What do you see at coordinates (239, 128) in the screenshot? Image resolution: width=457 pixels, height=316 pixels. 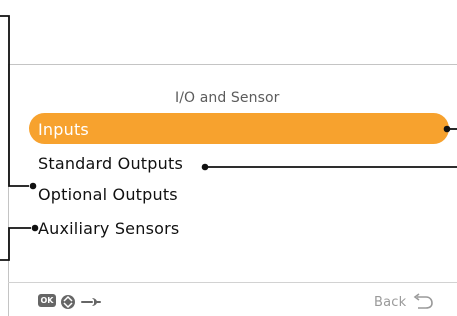 I see `menu-item-selected-highlight` at bounding box center [239, 128].